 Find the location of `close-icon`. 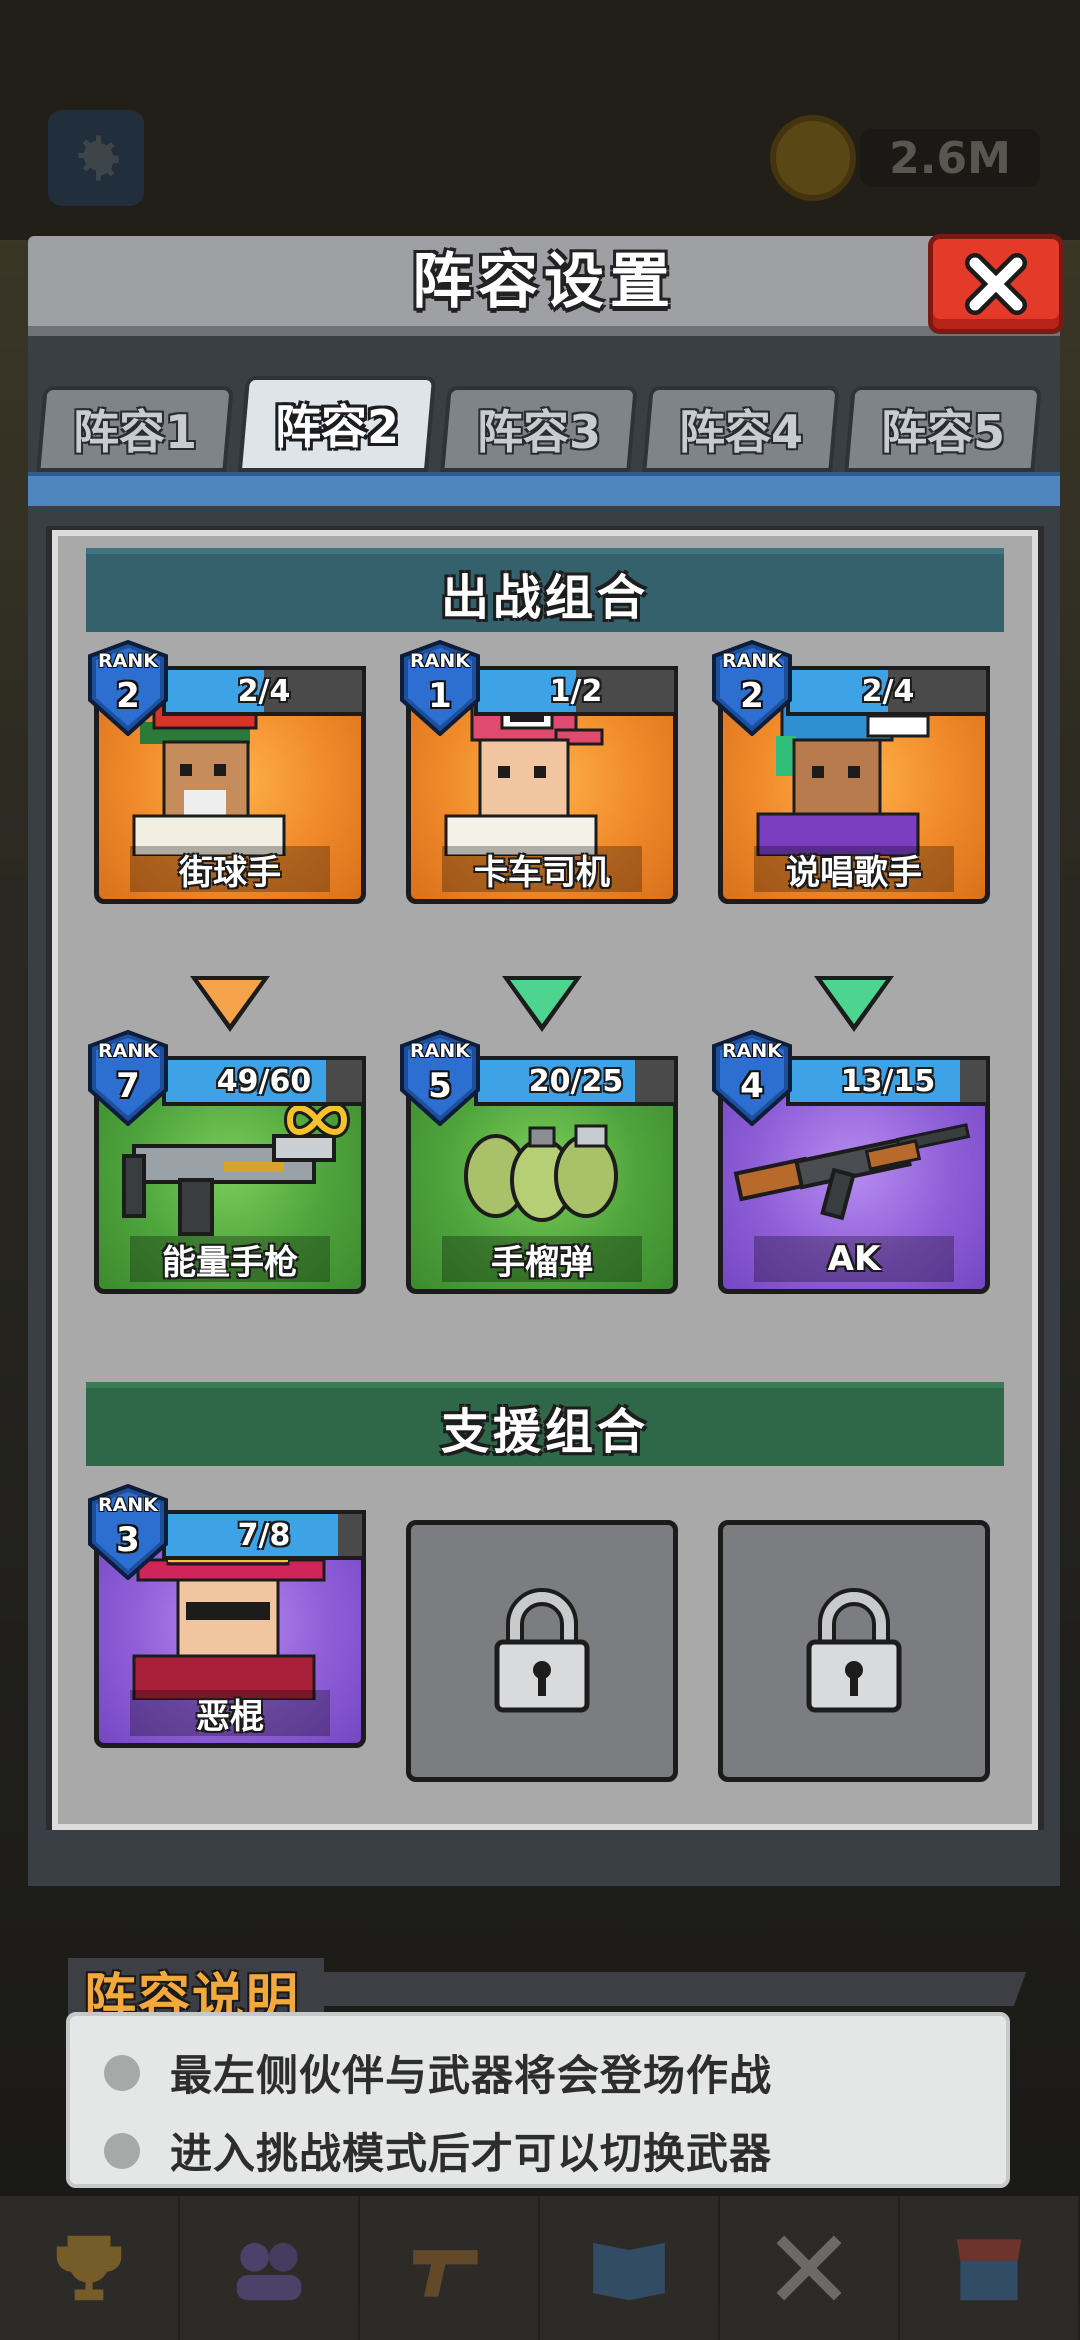

close-icon is located at coordinates (996, 284).